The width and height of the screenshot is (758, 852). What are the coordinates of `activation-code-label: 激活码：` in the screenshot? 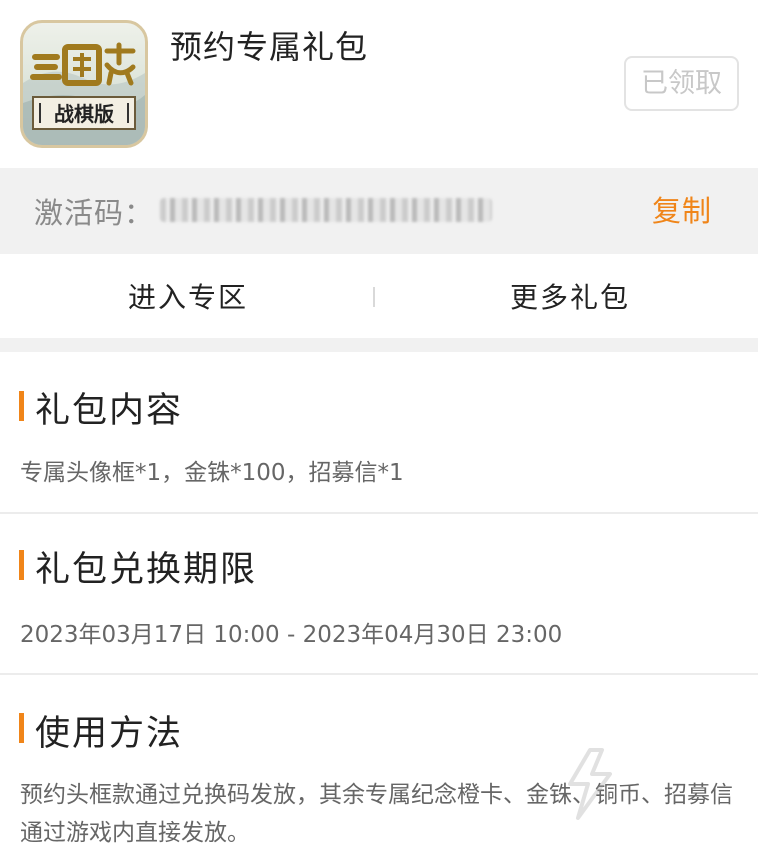 It's located at (94, 213).